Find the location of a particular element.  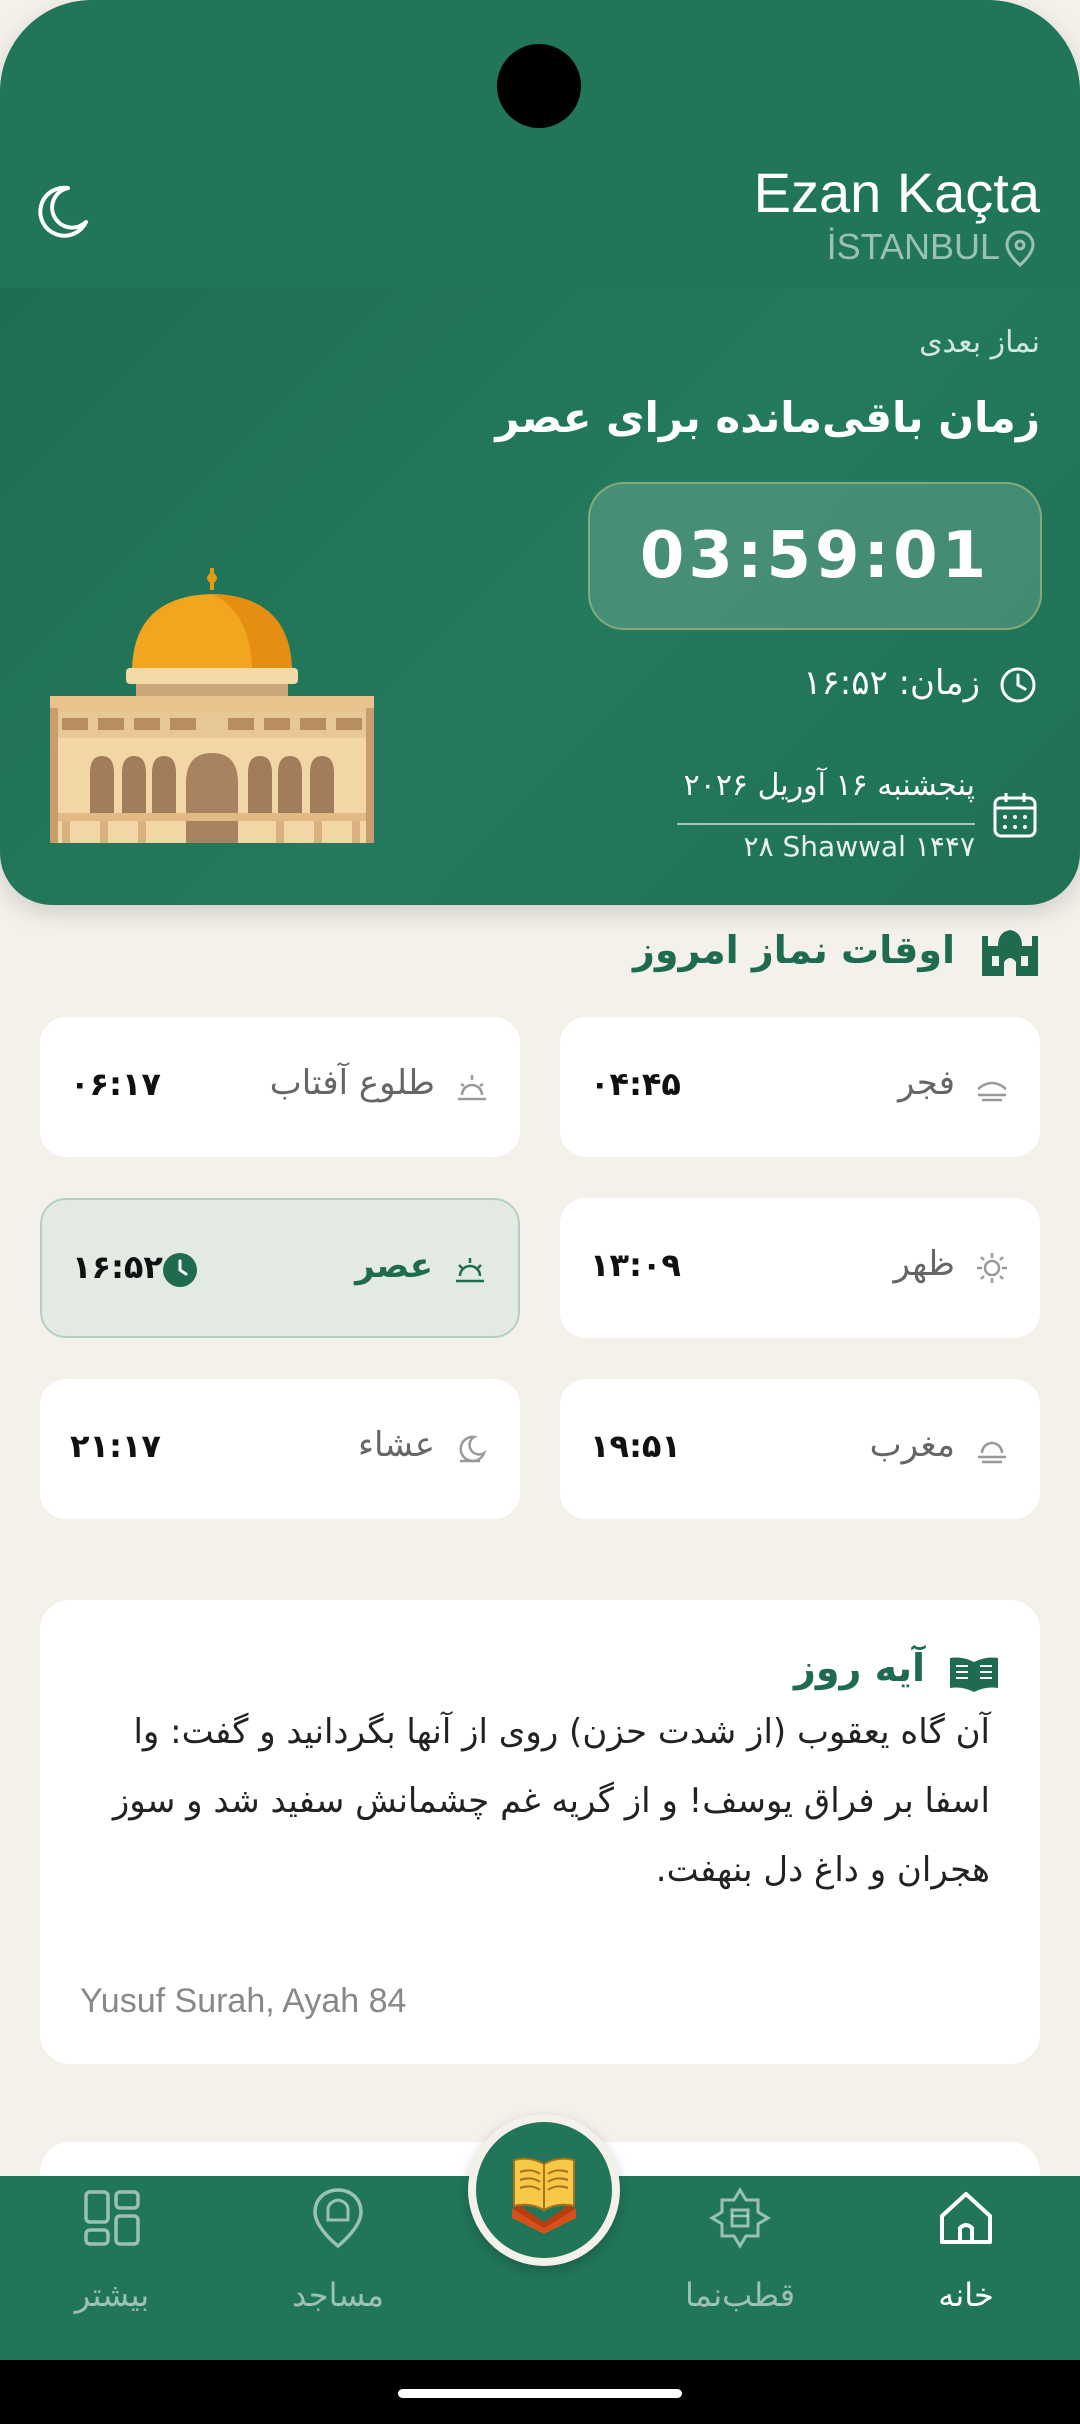

prayer-card-maghrib: مغرب ۱۹:۵۱ is located at coordinates (800, 1449).